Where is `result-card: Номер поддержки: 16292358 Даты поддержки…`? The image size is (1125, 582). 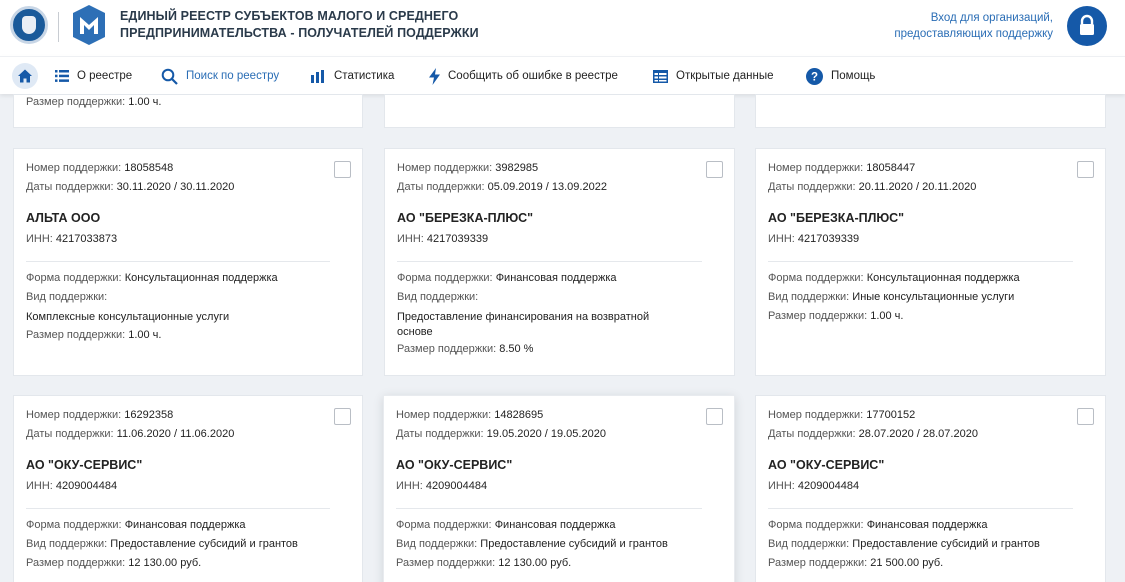
result-card: Номер поддержки: 16292358 Даты поддержки… is located at coordinates (188, 488).